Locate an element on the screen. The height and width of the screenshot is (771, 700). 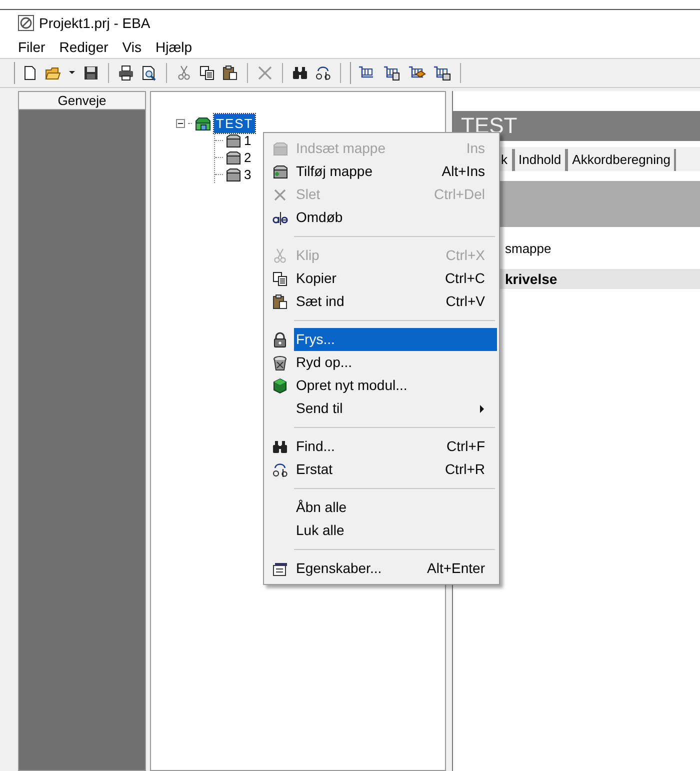
save-icon is located at coordinates (91, 73).